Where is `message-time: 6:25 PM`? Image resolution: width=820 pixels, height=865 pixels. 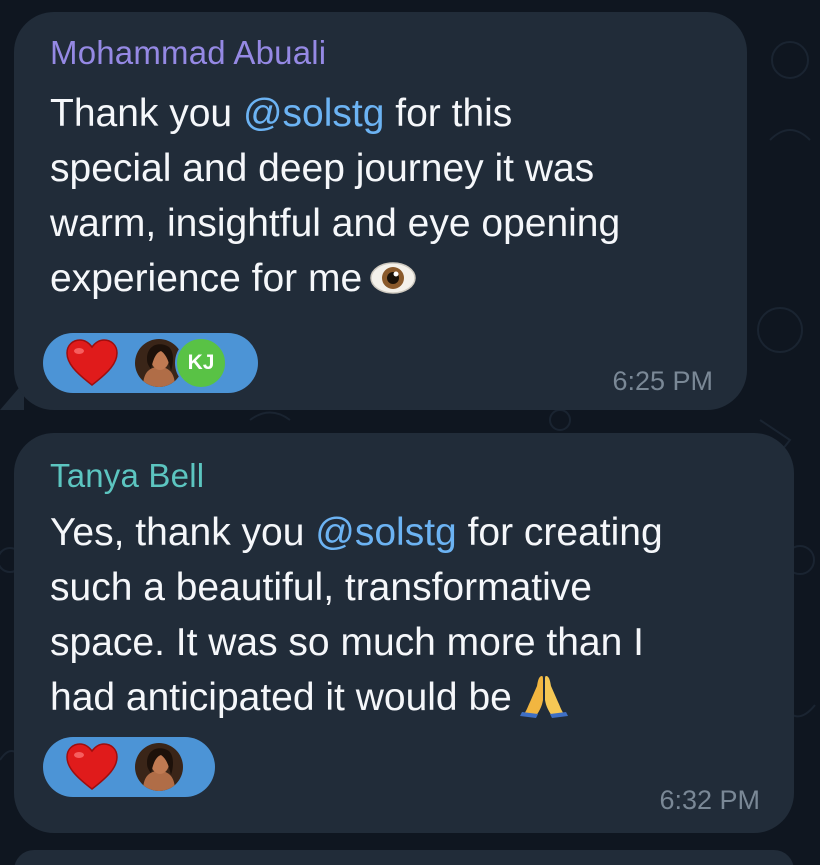
message-time: 6:25 PM is located at coordinates (662, 381).